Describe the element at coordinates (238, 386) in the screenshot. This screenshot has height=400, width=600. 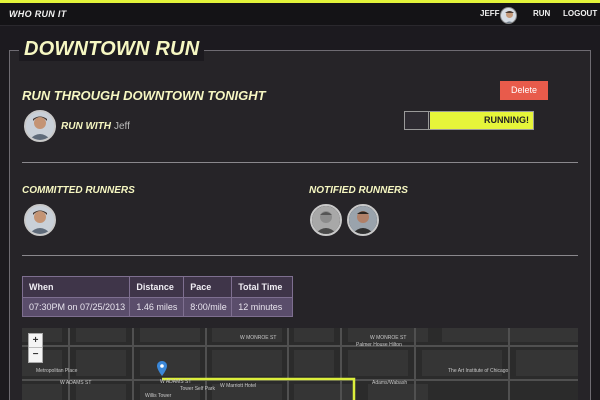
I see `map-place-label: W Marriott Hotel` at that location.